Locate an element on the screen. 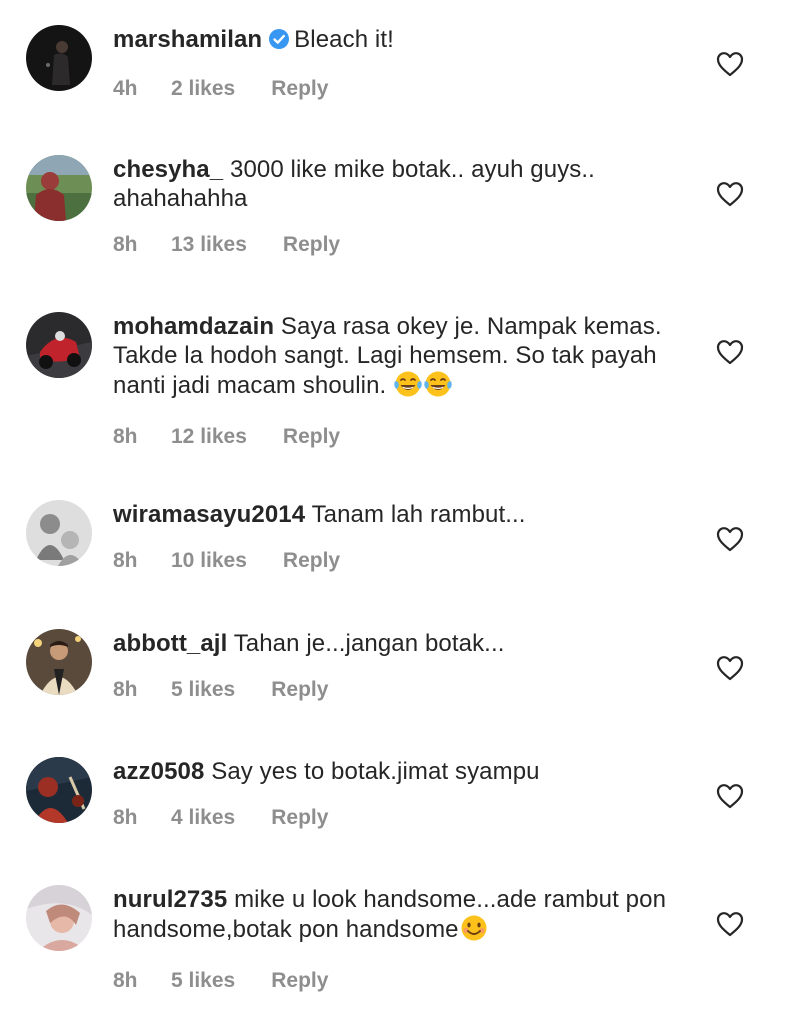 This screenshot has width=789, height=1024. likes-count: 13 likes is located at coordinates (209, 245).